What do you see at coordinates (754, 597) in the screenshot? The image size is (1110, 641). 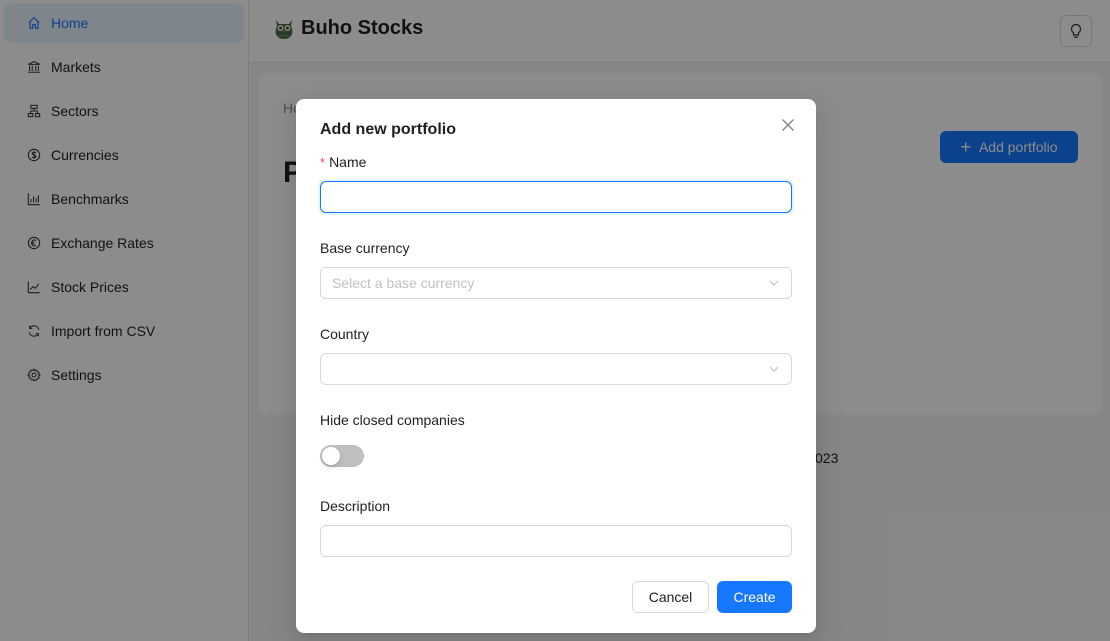 I see `create-button: Create` at bounding box center [754, 597].